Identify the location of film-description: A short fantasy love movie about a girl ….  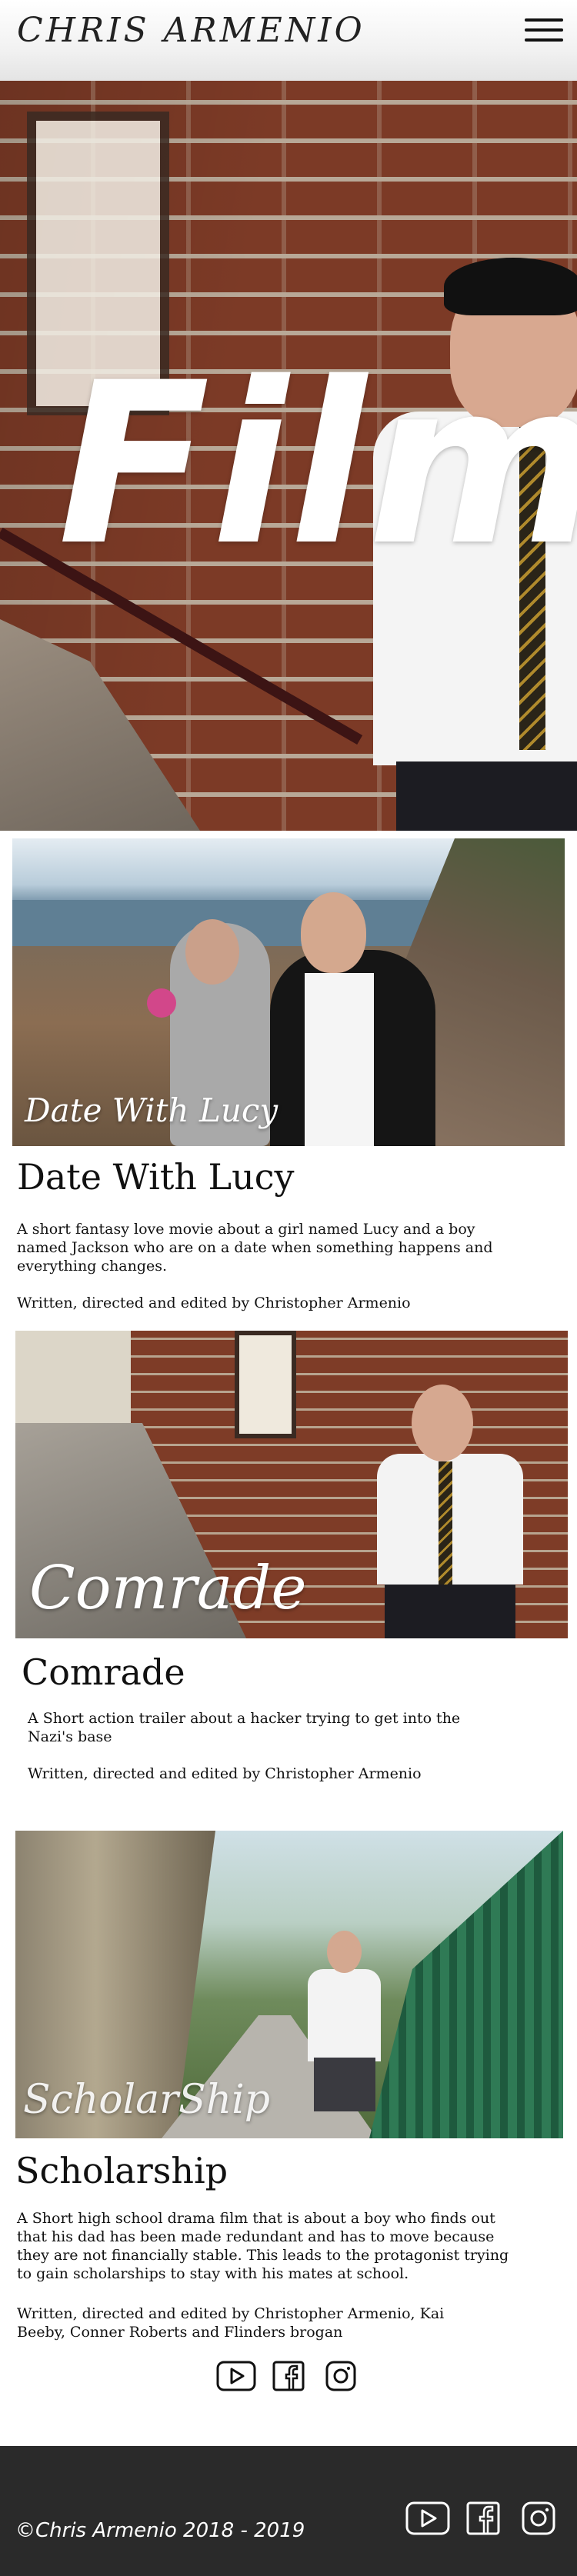
(255, 1248).